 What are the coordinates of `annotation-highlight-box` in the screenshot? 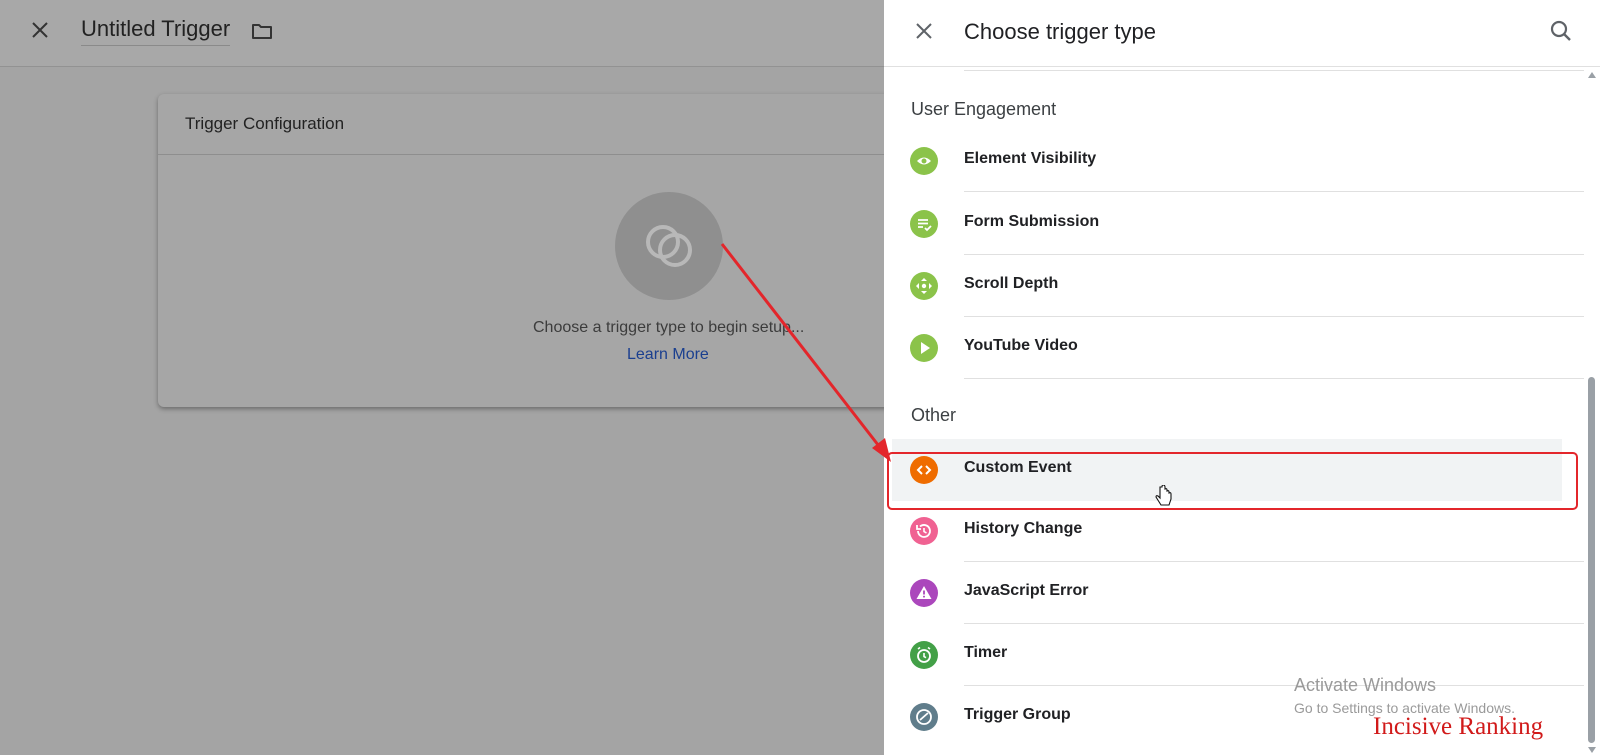 It's located at (1232, 481).